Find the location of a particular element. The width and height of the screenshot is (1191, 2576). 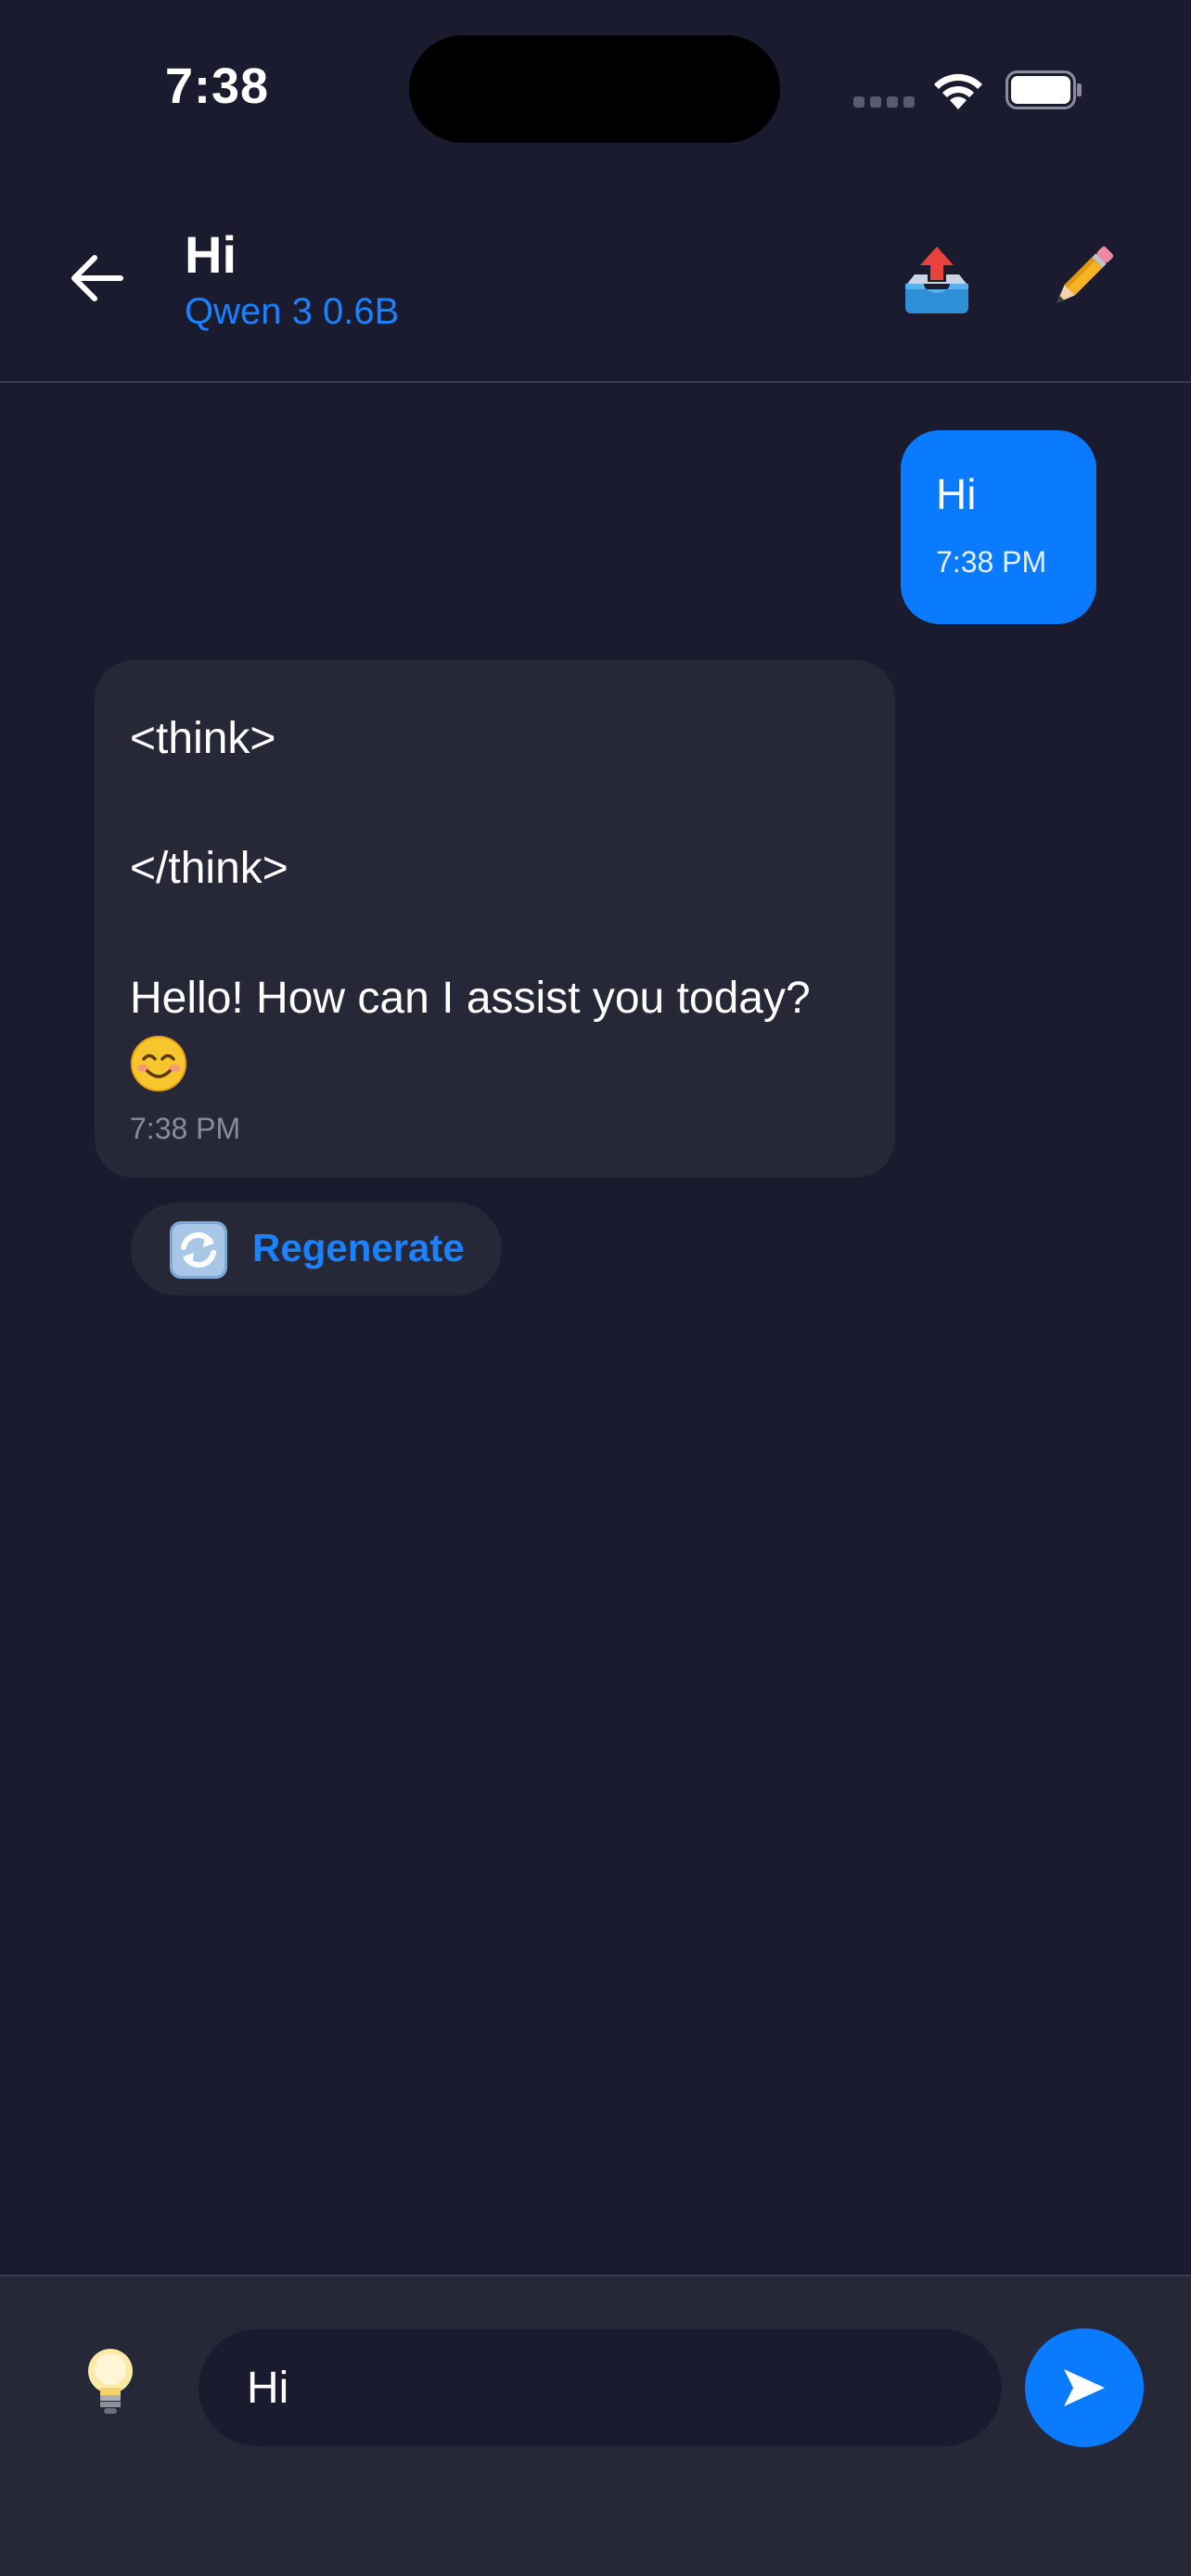

arrow-left-icon is located at coordinates (97, 278).